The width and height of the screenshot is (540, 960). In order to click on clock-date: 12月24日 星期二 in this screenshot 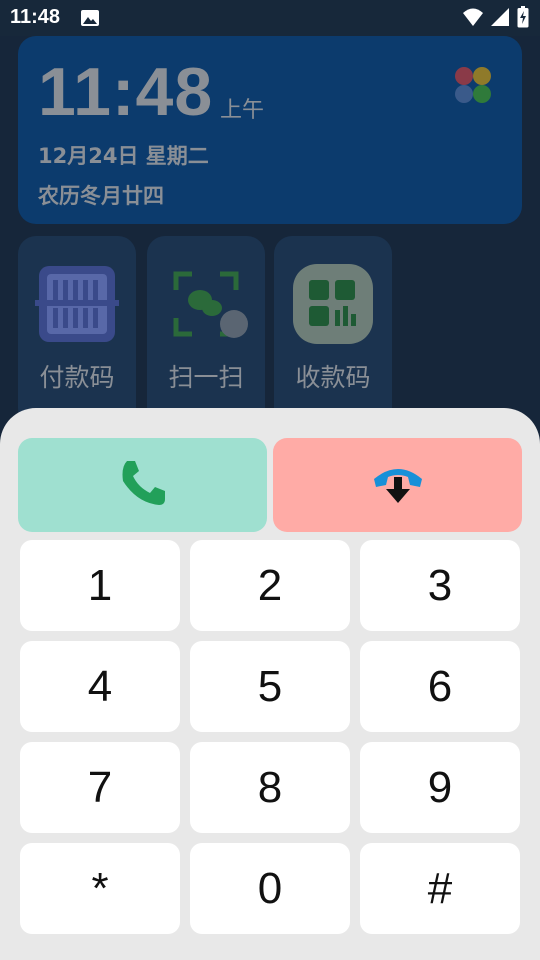, I will do `click(123, 156)`.